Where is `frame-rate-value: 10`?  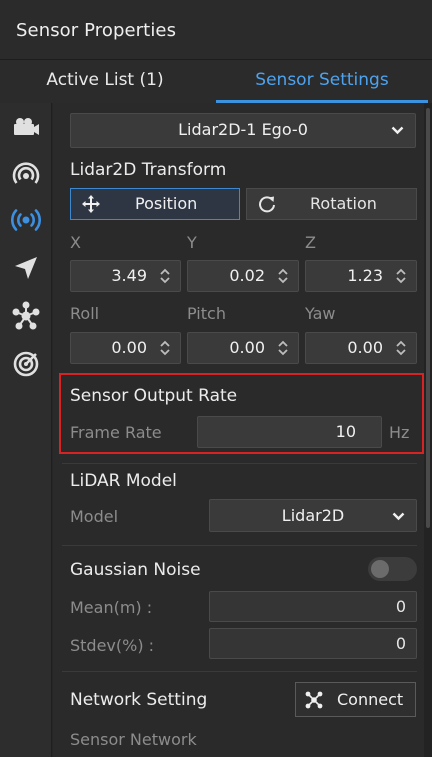 frame-rate-value: 10 is located at coordinates (345, 431).